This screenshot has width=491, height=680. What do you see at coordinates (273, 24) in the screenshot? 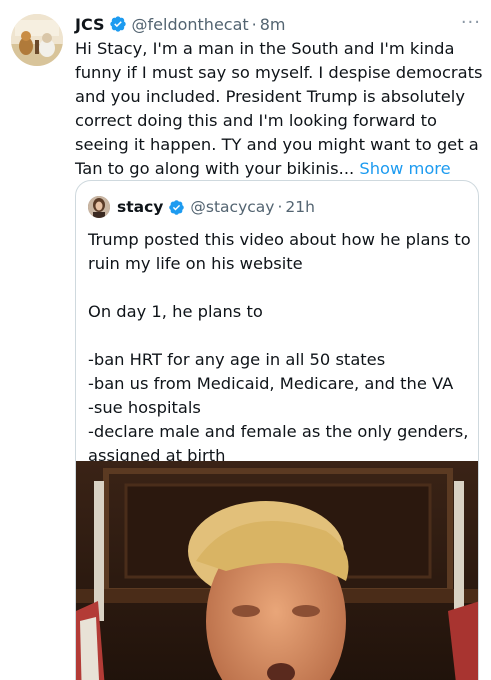
I see `tweet-timestamp: 8m` at bounding box center [273, 24].